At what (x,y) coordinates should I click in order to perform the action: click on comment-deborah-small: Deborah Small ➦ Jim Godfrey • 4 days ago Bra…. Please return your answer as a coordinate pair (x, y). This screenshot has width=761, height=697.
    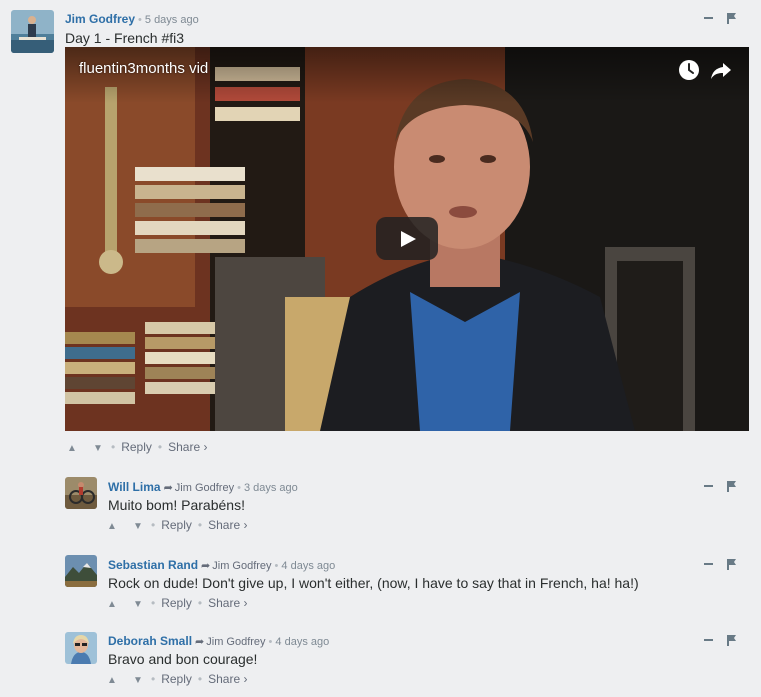
    Looking at the image, I should click on (380, 661).